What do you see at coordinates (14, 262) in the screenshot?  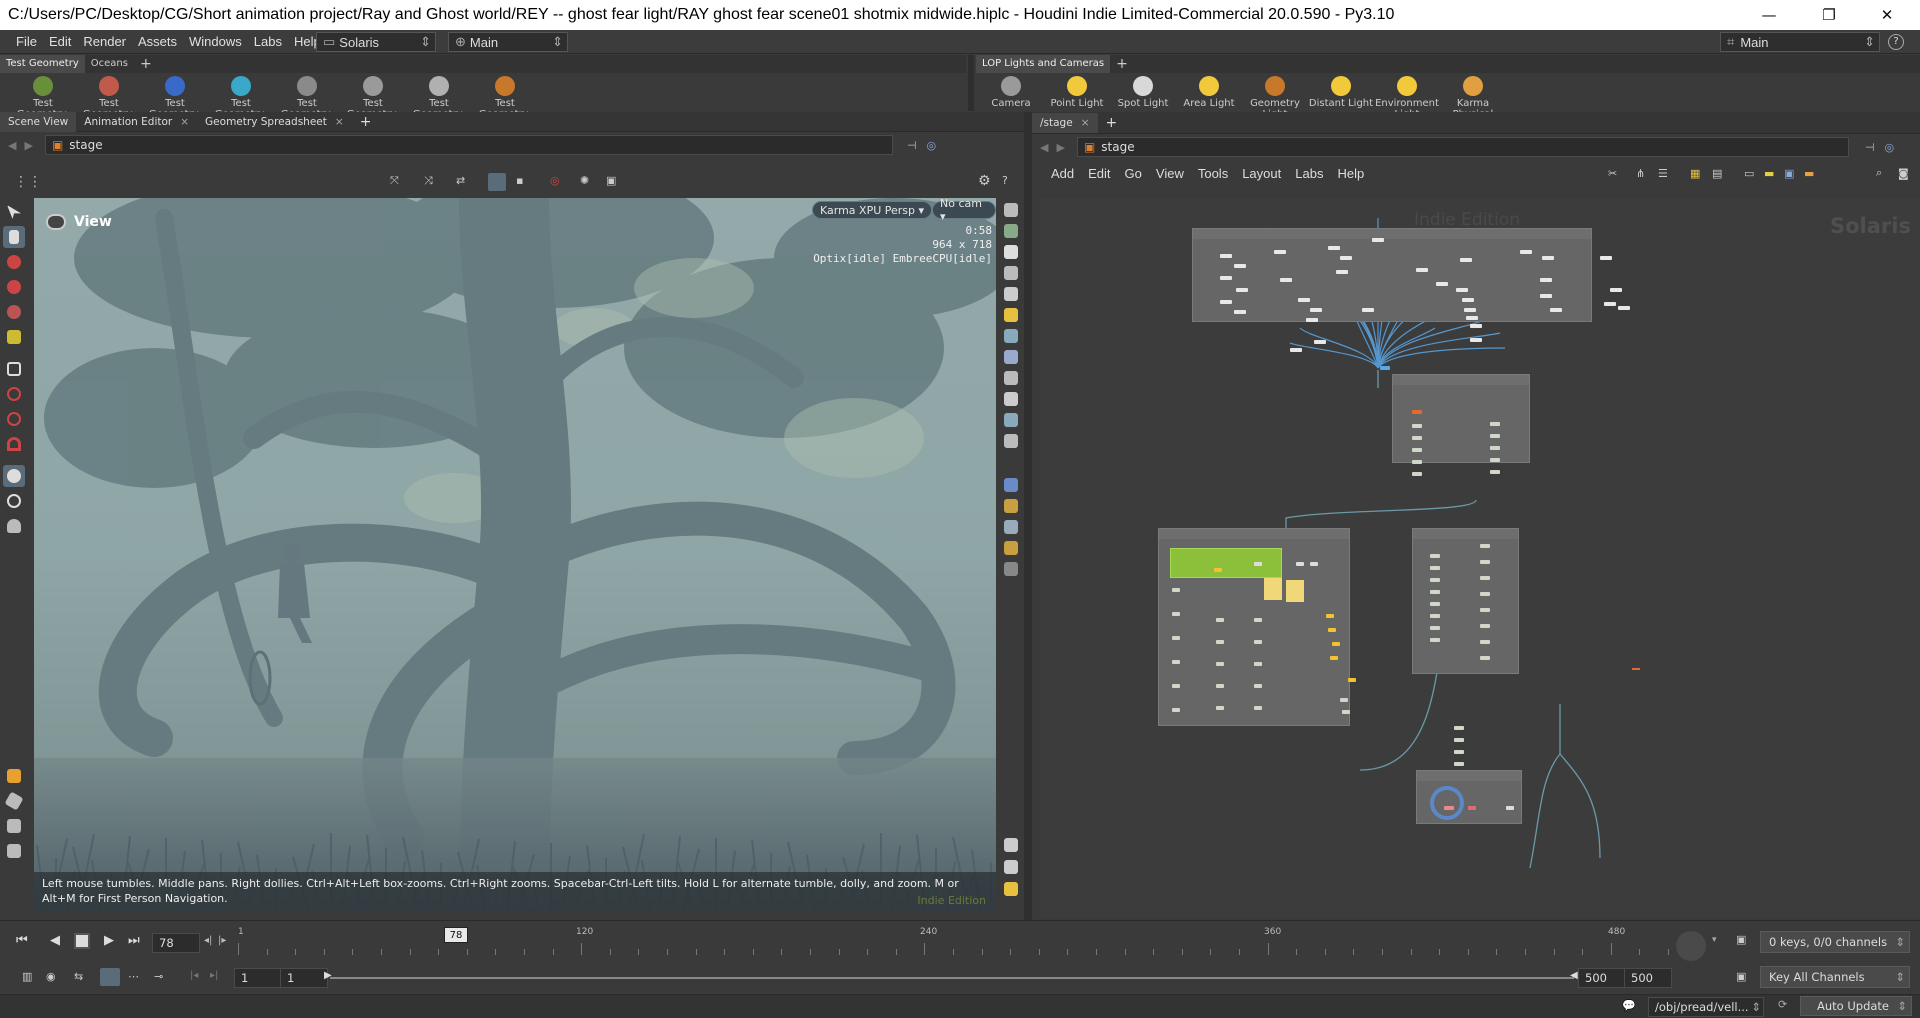 I see `transform-tool-icon` at bounding box center [14, 262].